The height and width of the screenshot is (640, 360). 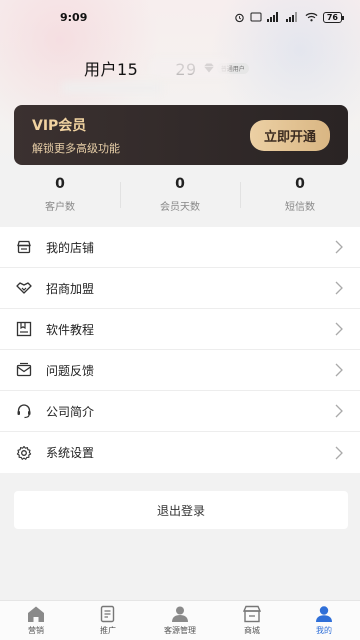 What do you see at coordinates (74, 17) in the screenshot?
I see `status-time: 9:09` at bounding box center [74, 17].